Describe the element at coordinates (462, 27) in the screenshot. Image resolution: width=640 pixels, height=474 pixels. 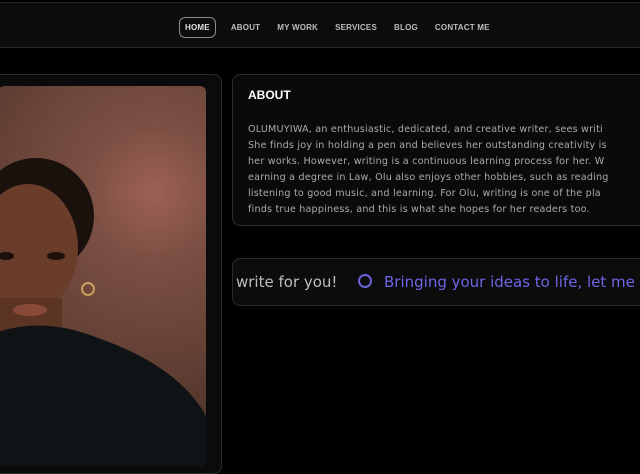
I see `nav-contact-me-link: CONTACT ME` at that location.